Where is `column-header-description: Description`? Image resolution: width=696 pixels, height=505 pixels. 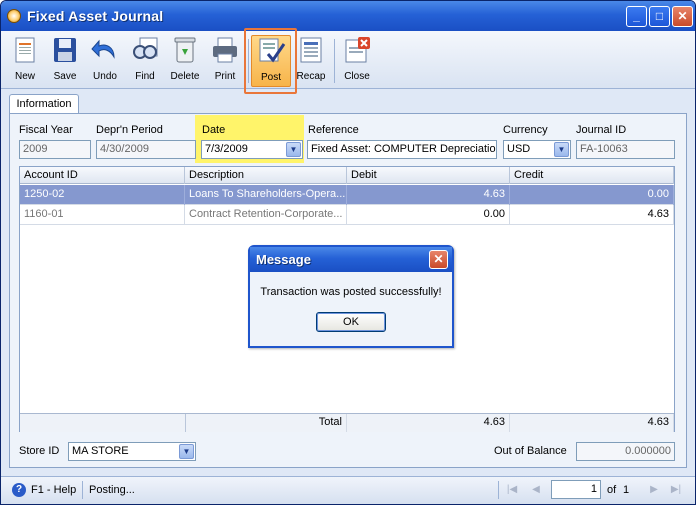
column-header-description: Description is located at coordinates (266, 175).